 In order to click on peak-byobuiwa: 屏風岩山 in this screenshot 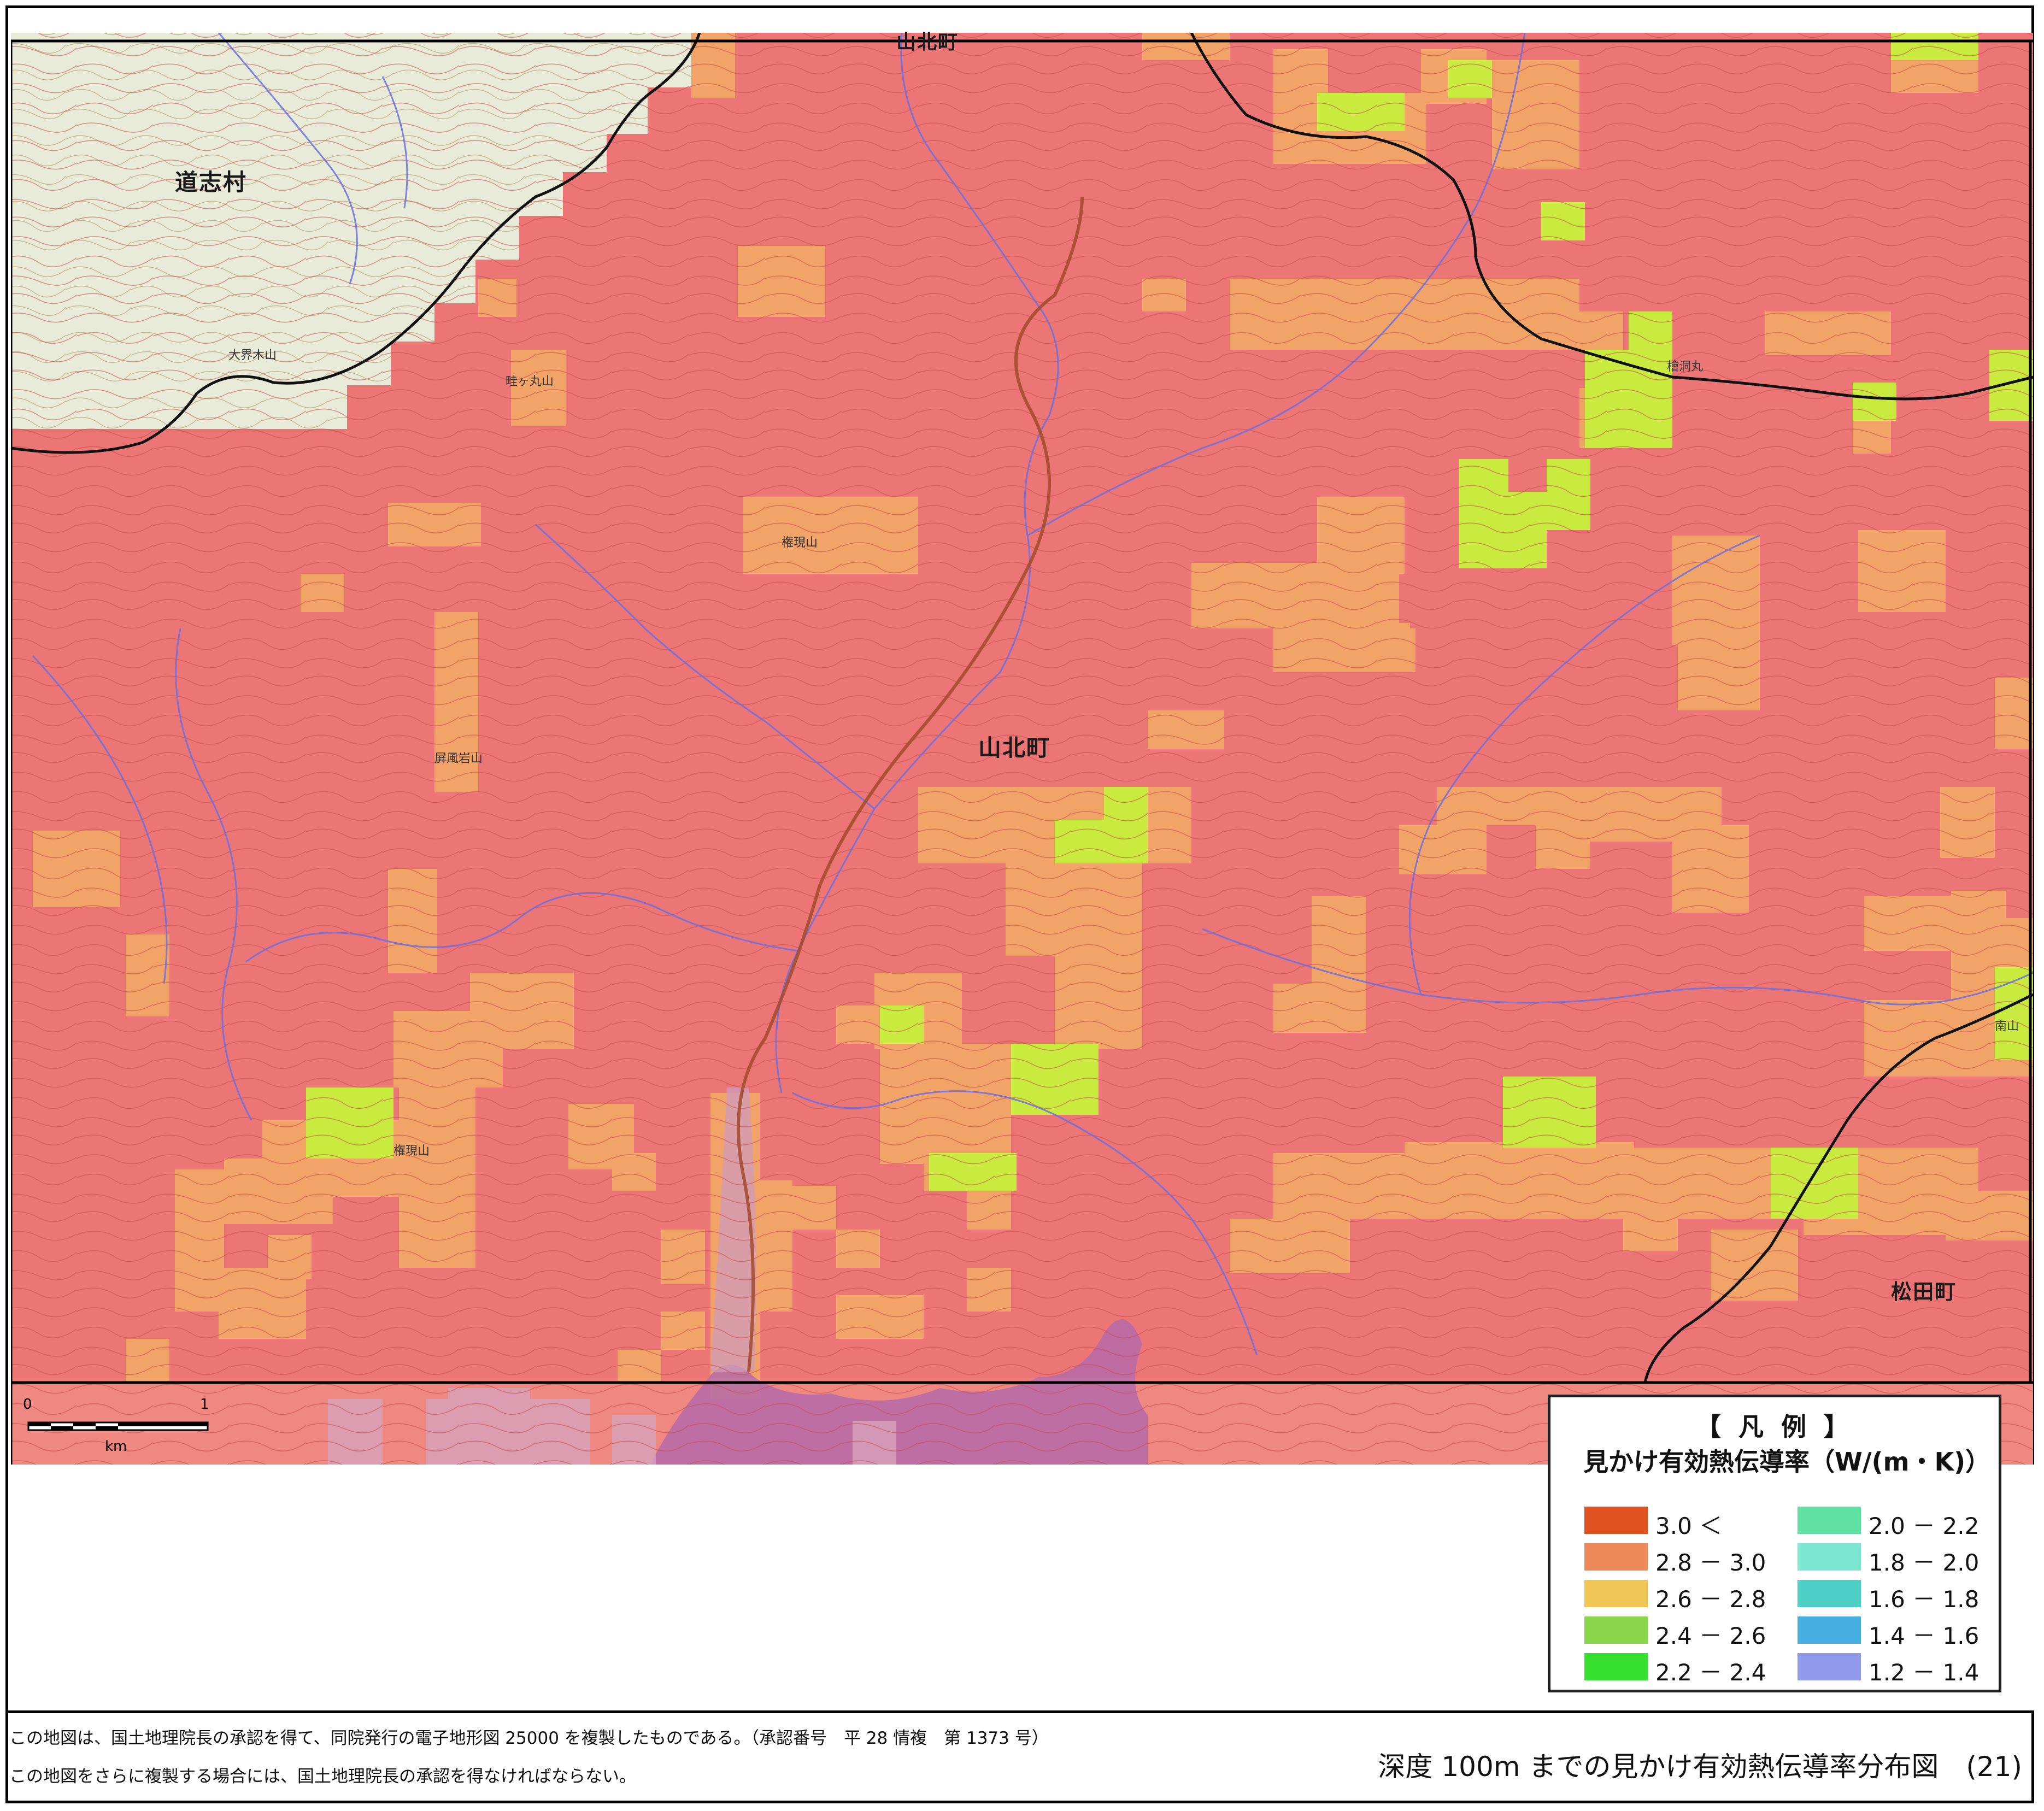, I will do `click(458, 759)`.